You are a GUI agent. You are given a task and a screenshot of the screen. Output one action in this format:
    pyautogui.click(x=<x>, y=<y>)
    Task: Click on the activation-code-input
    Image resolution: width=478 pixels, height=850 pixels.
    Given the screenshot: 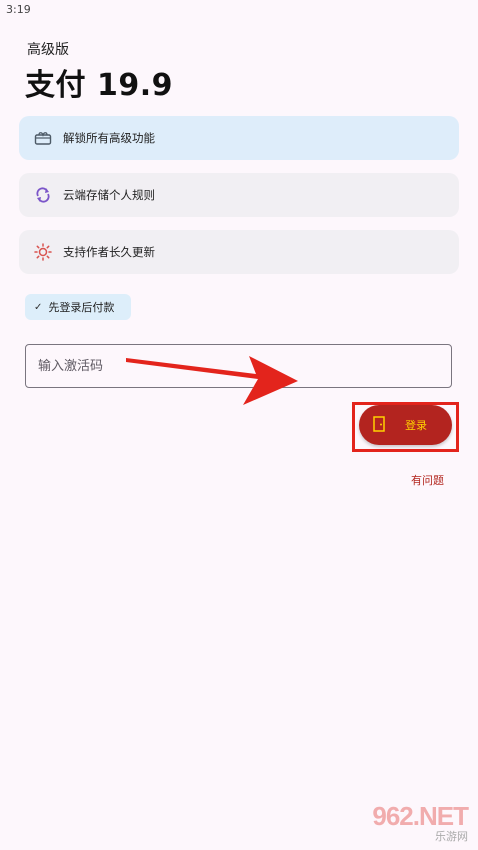 What is the action you would take?
    pyautogui.click(x=238, y=366)
    